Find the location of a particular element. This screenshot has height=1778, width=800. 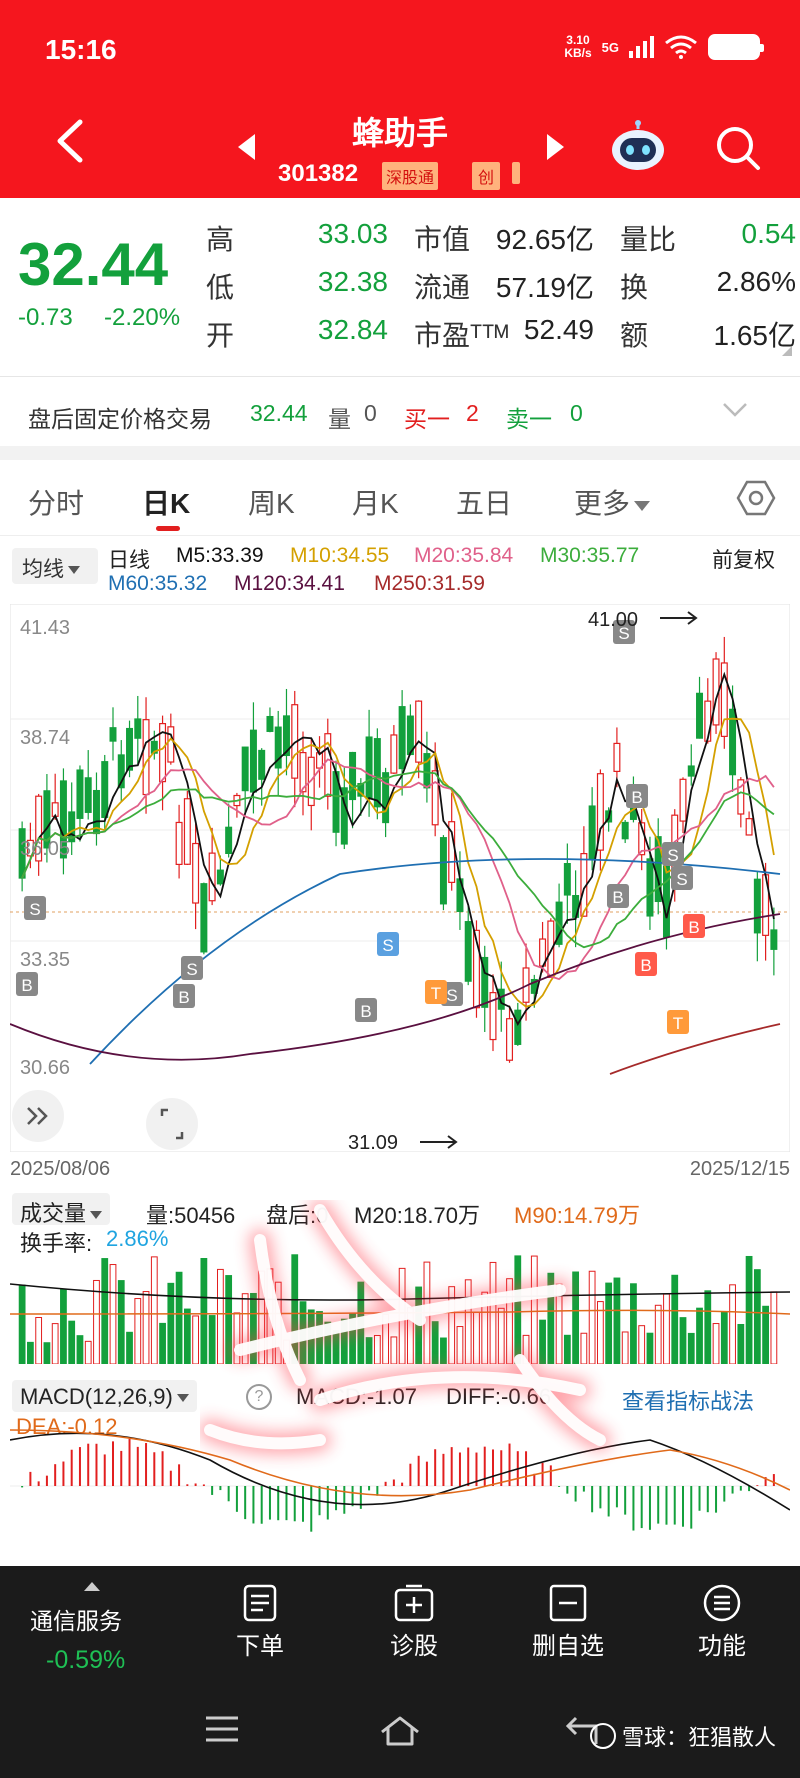

label-market-cap: 市值 is located at coordinates (442, 239).